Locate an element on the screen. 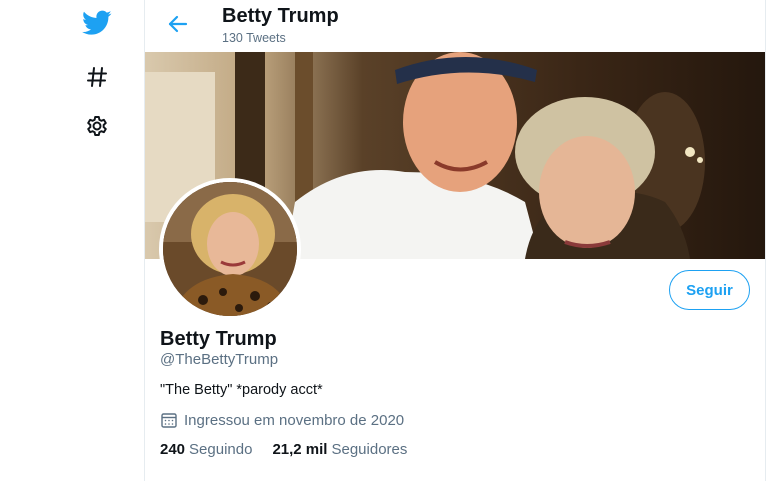  header-title: Betty Trump is located at coordinates (280, 16).